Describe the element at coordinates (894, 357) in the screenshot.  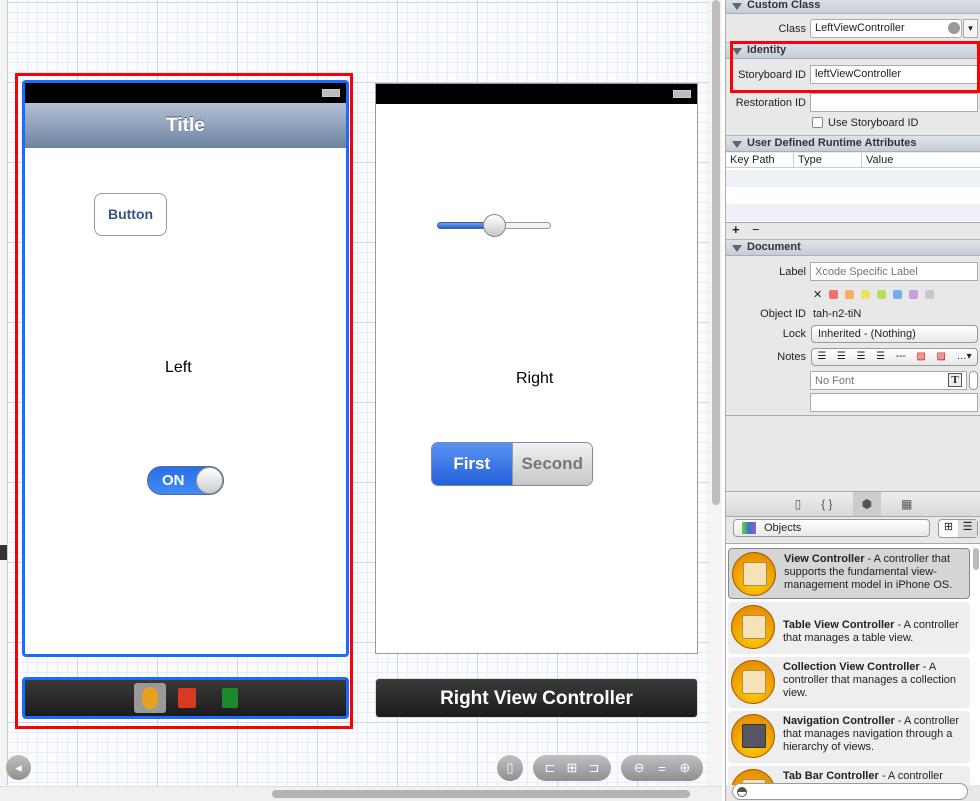
I see `notes-alignment-toolbar: ☰ ☰ ☰ ☰ --- ▨ ▨ …▾` at that location.